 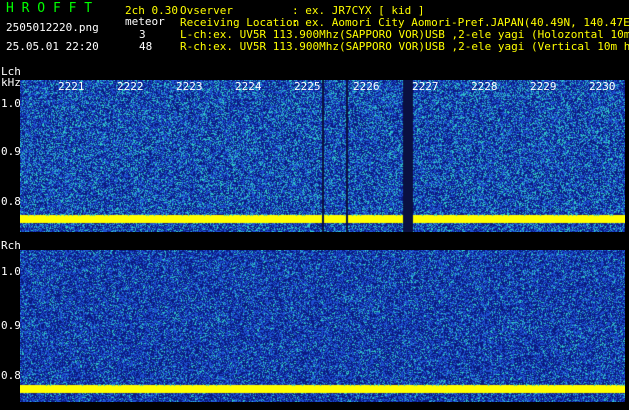 I want to click on lch-time-tick: 2229, so click(x=543, y=86).